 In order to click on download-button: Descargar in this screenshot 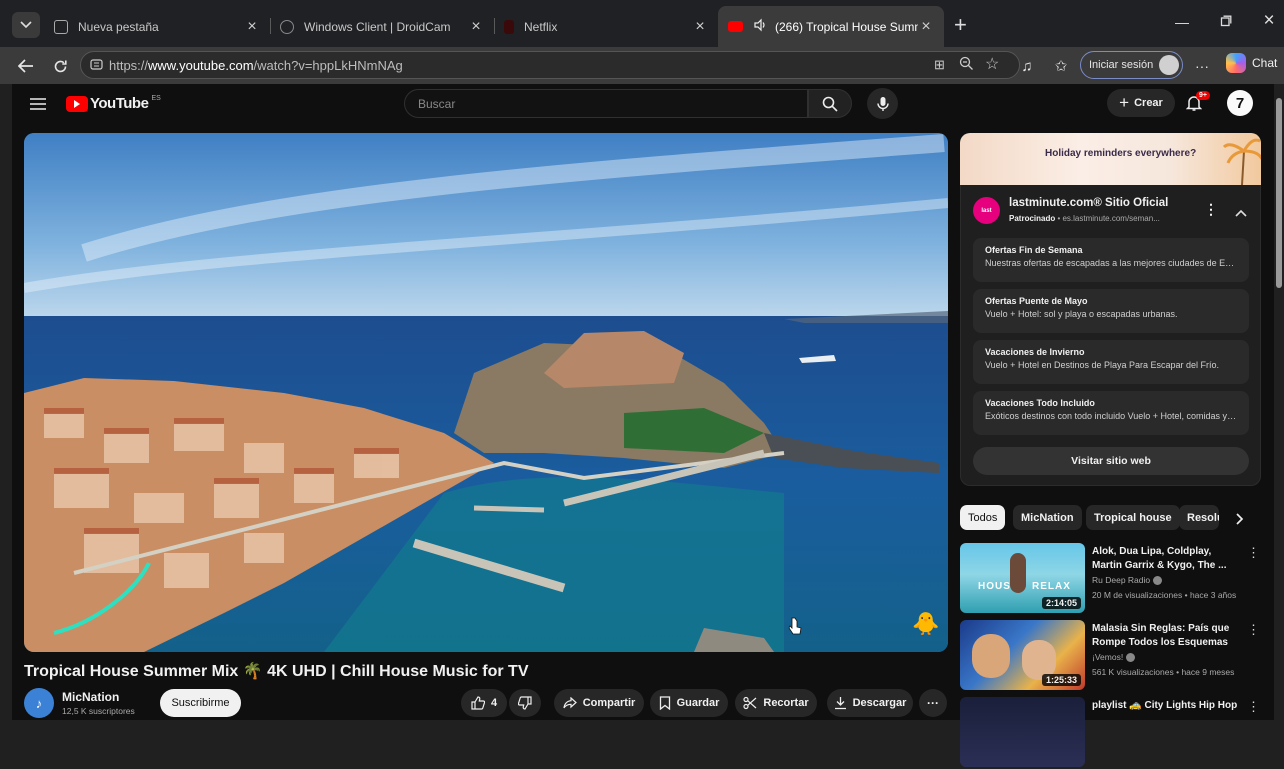, I will do `click(870, 703)`.